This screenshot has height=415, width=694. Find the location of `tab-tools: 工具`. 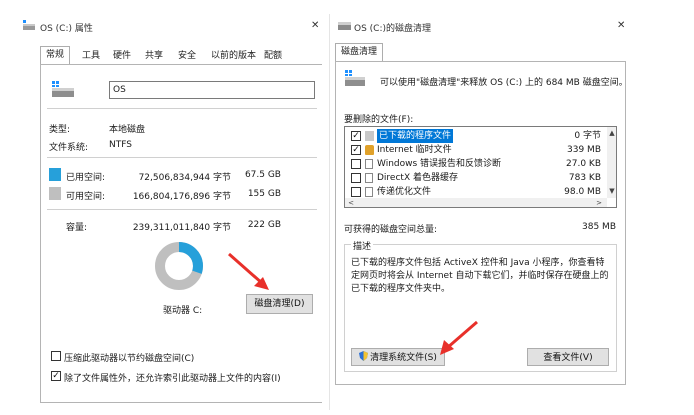

tab-tools: 工具 is located at coordinates (91, 56).